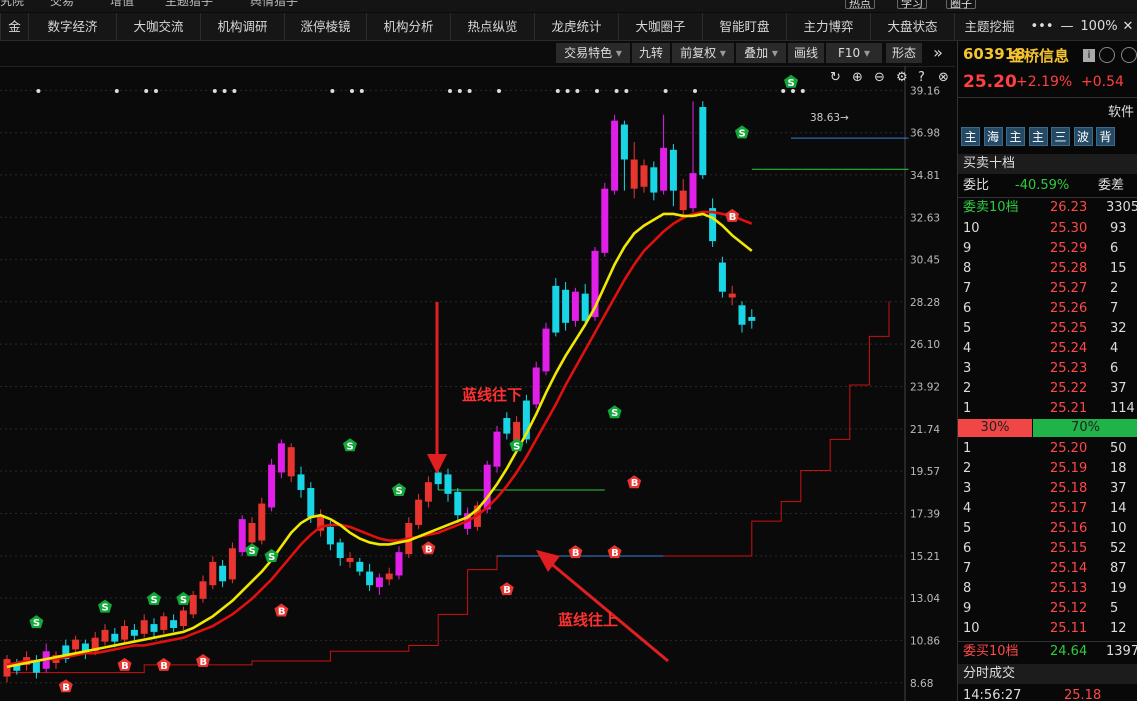  What do you see at coordinates (993, 136) in the screenshot?
I see `quote-tab-button: 海` at bounding box center [993, 136].